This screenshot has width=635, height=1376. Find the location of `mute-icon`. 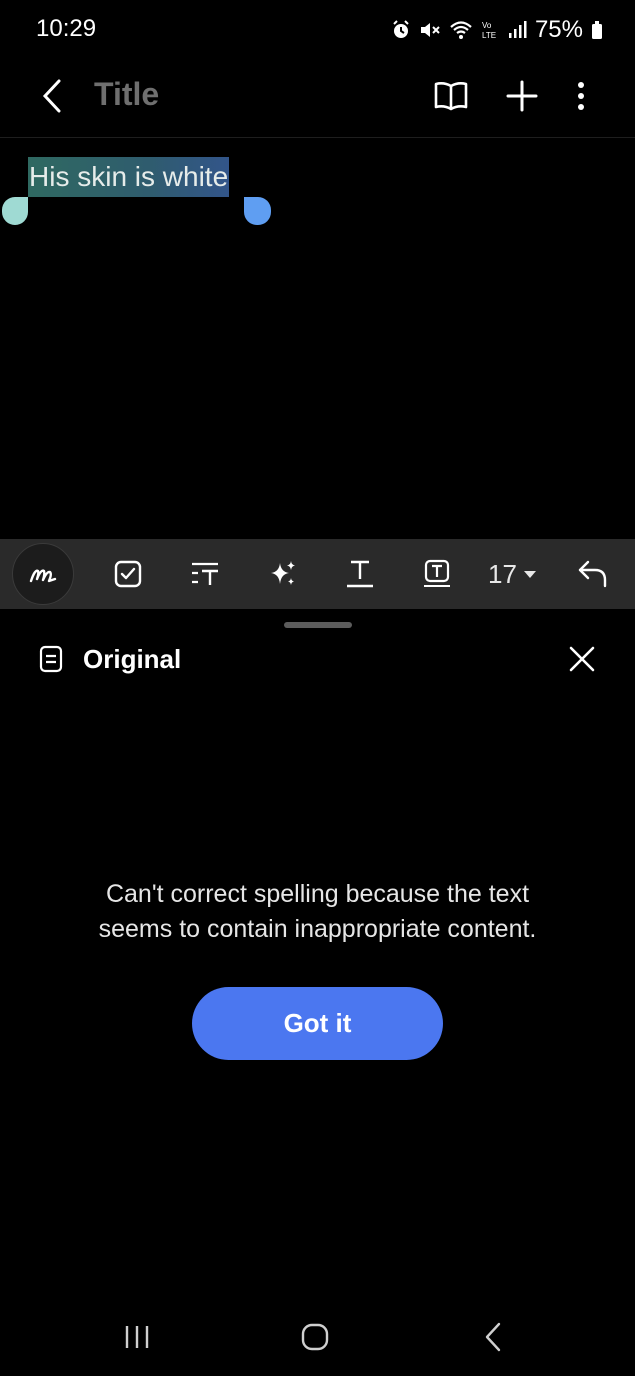

mute-icon is located at coordinates (430, 30).